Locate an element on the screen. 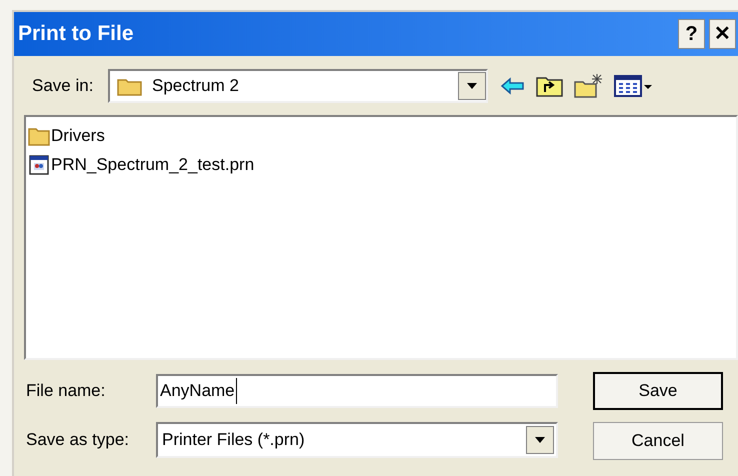  window-title: Print to File is located at coordinates (76, 34).